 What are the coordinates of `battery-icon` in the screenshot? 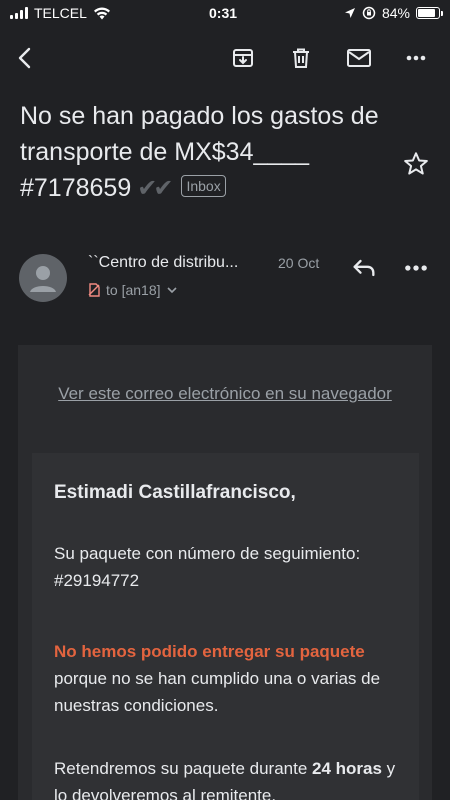 It's located at (429, 13).